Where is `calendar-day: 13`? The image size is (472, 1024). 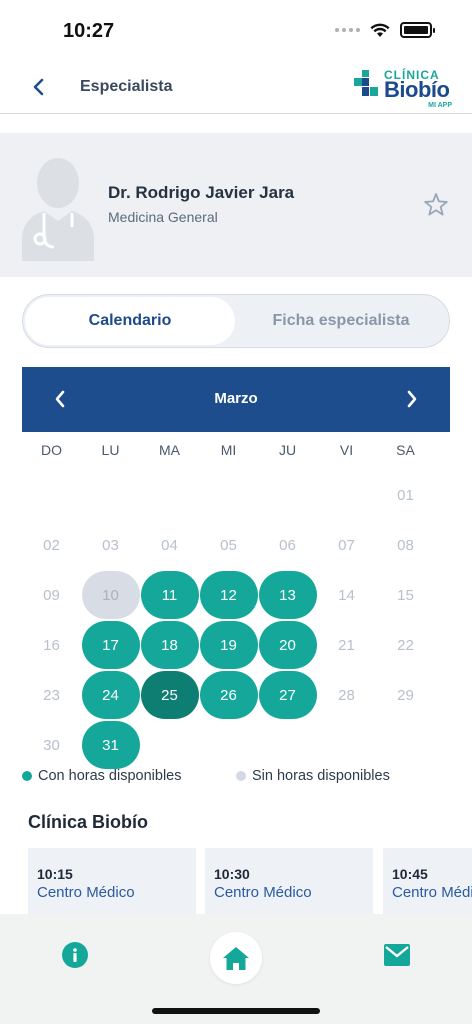
calendar-day: 13 is located at coordinates (287, 595).